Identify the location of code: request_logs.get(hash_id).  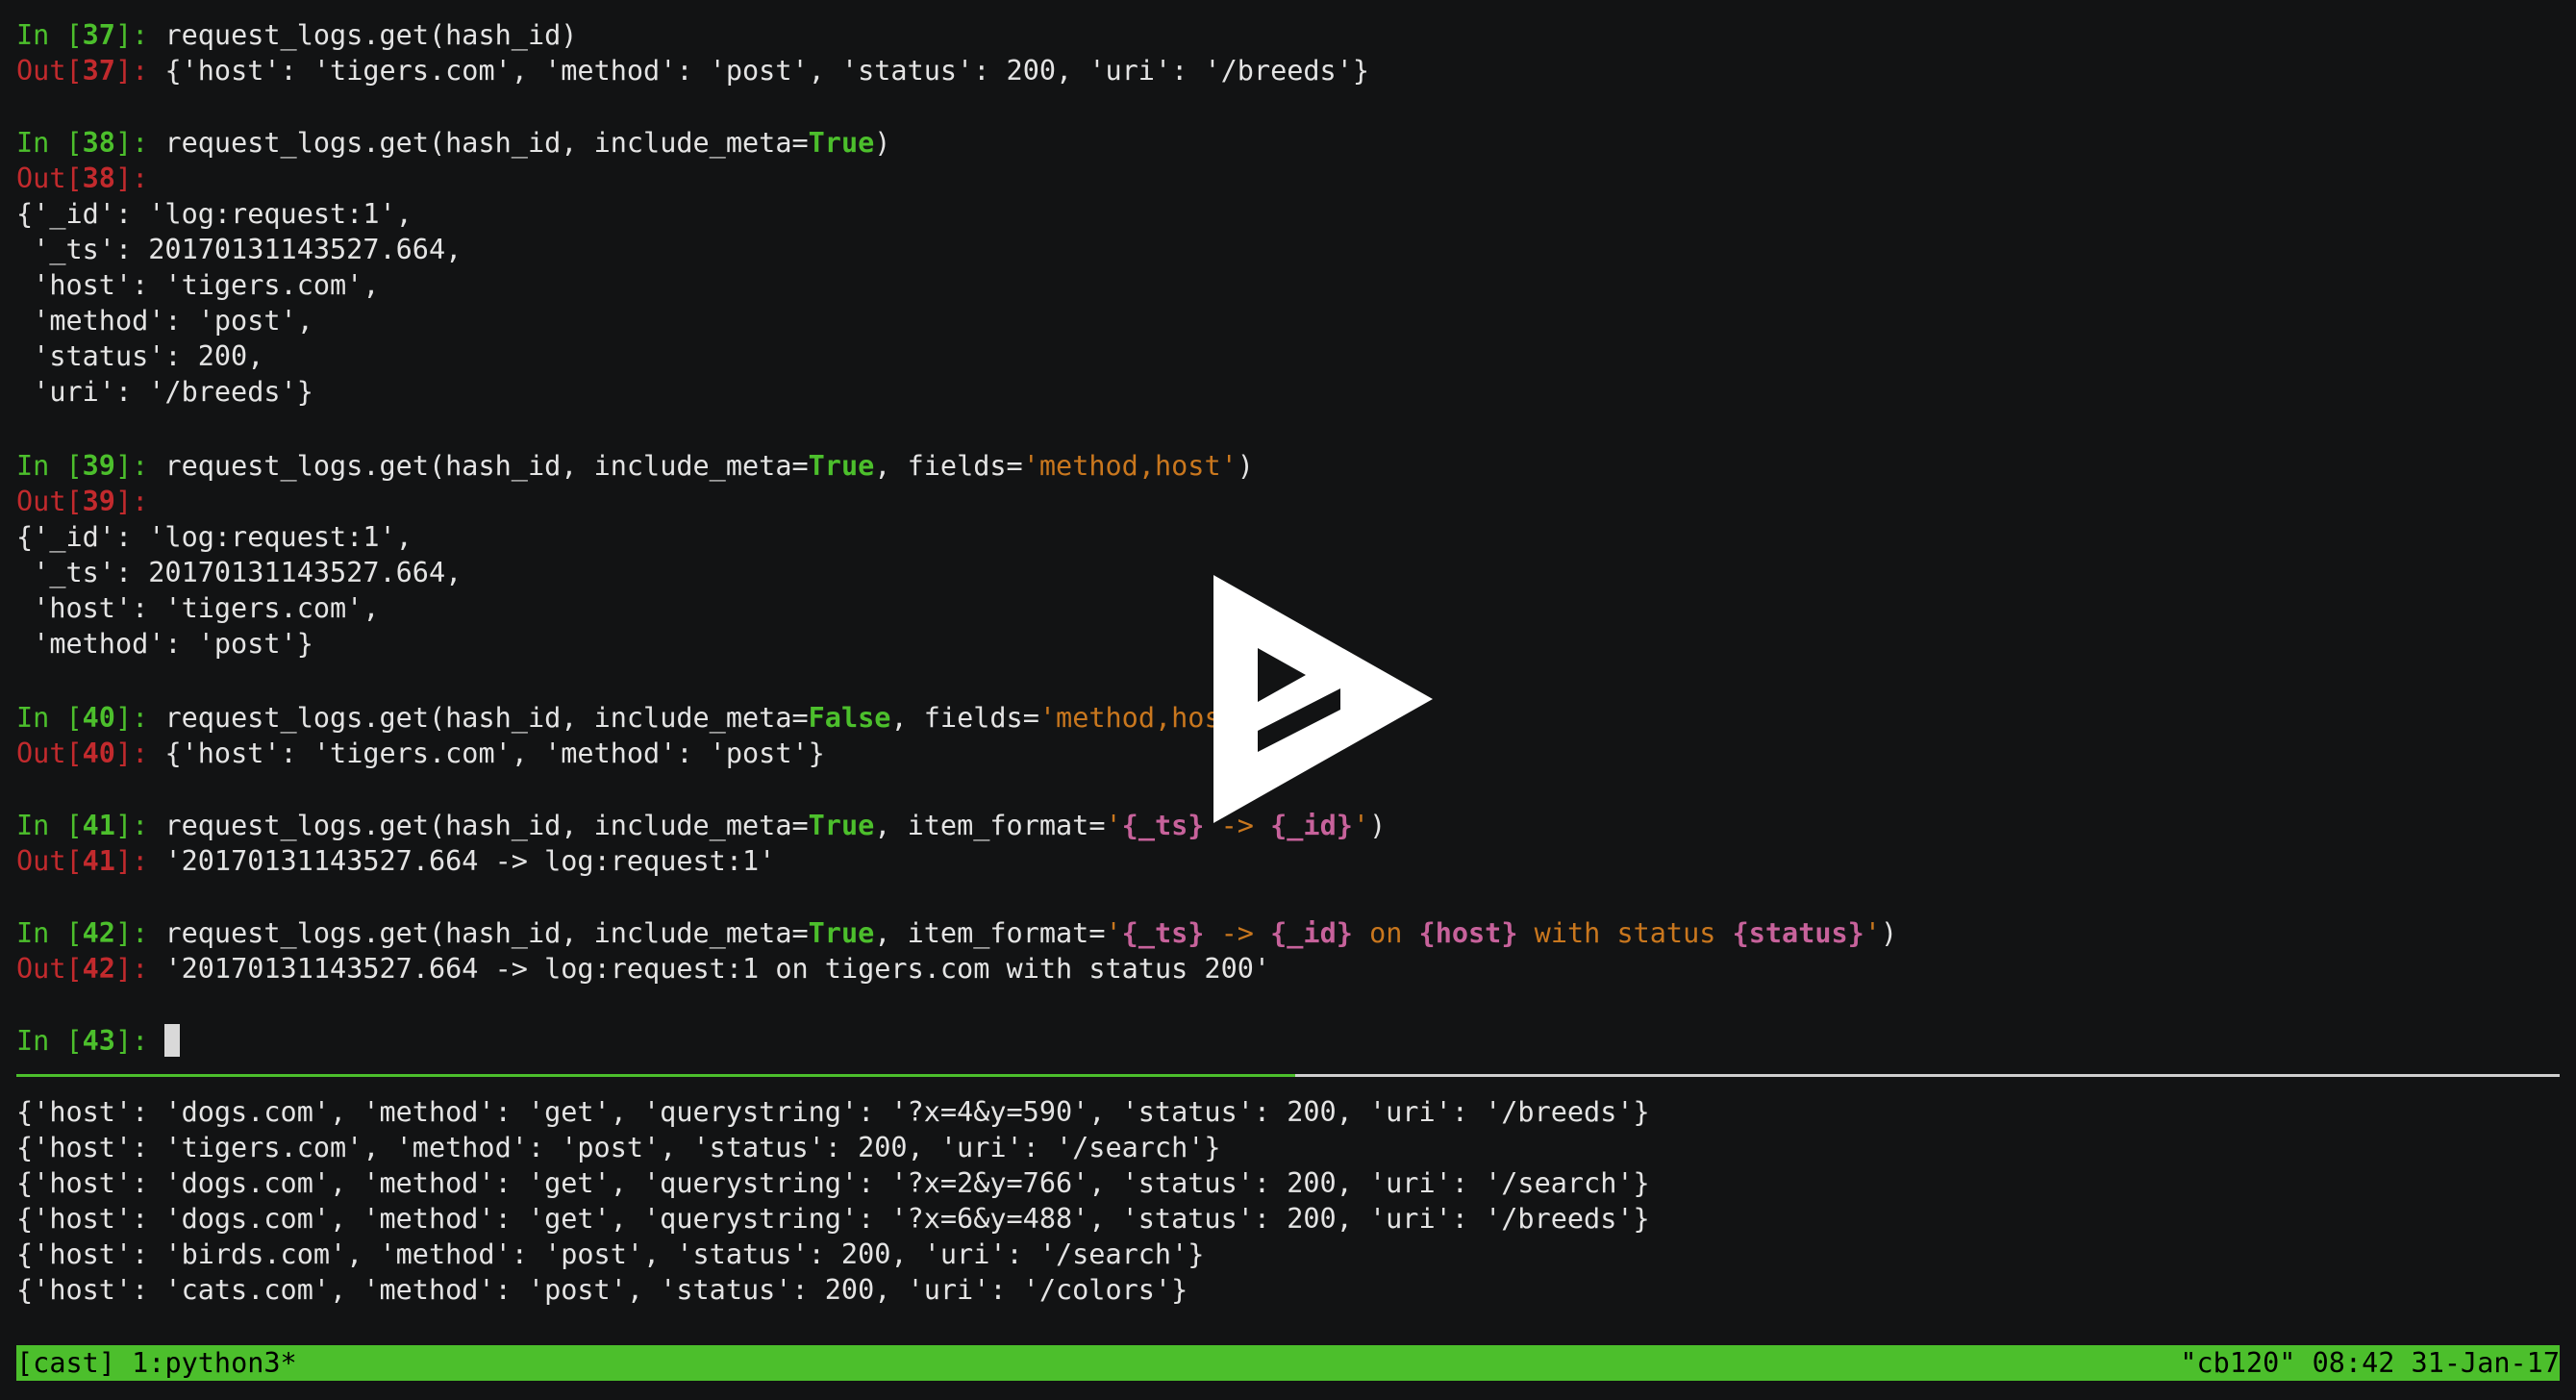
(371, 35).